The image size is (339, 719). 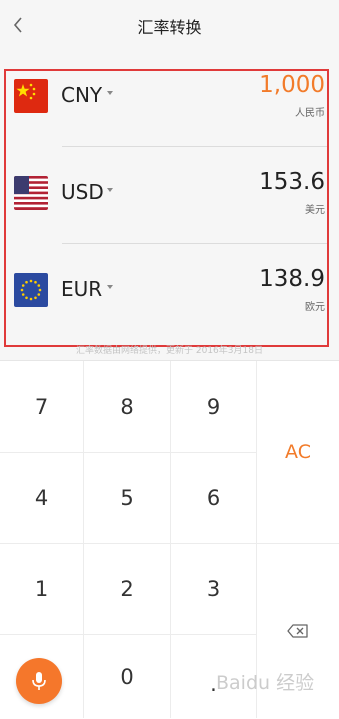 I want to click on key-3: 3, so click(x=213, y=589).